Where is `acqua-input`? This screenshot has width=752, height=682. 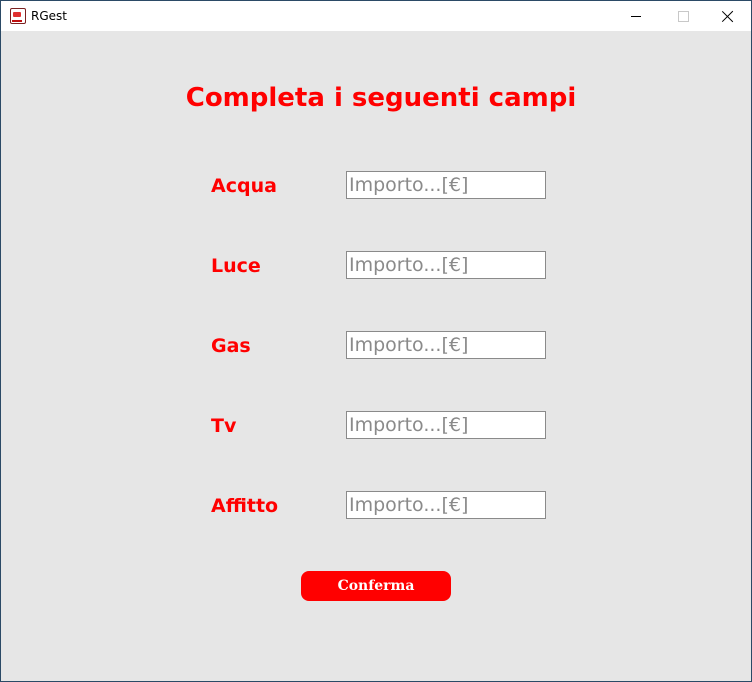 acqua-input is located at coordinates (446, 185).